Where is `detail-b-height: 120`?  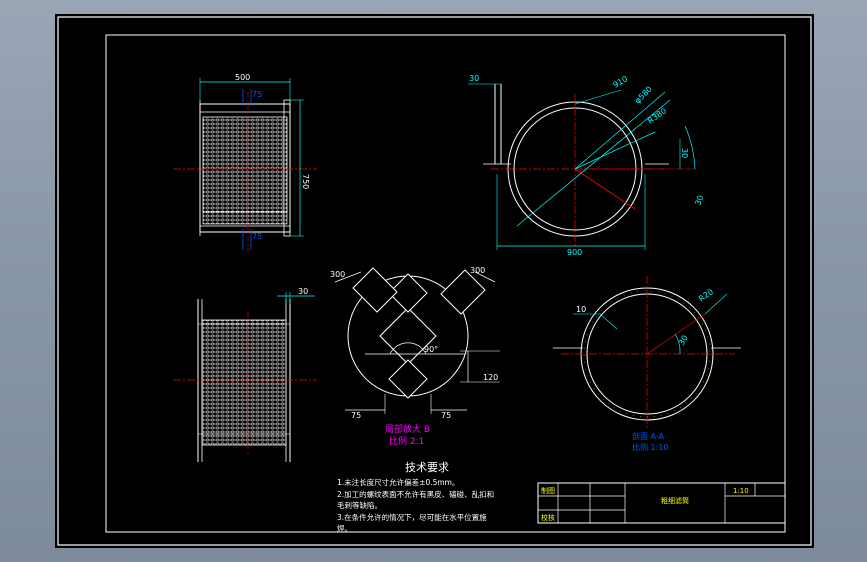 detail-b-height: 120 is located at coordinates (490, 377).